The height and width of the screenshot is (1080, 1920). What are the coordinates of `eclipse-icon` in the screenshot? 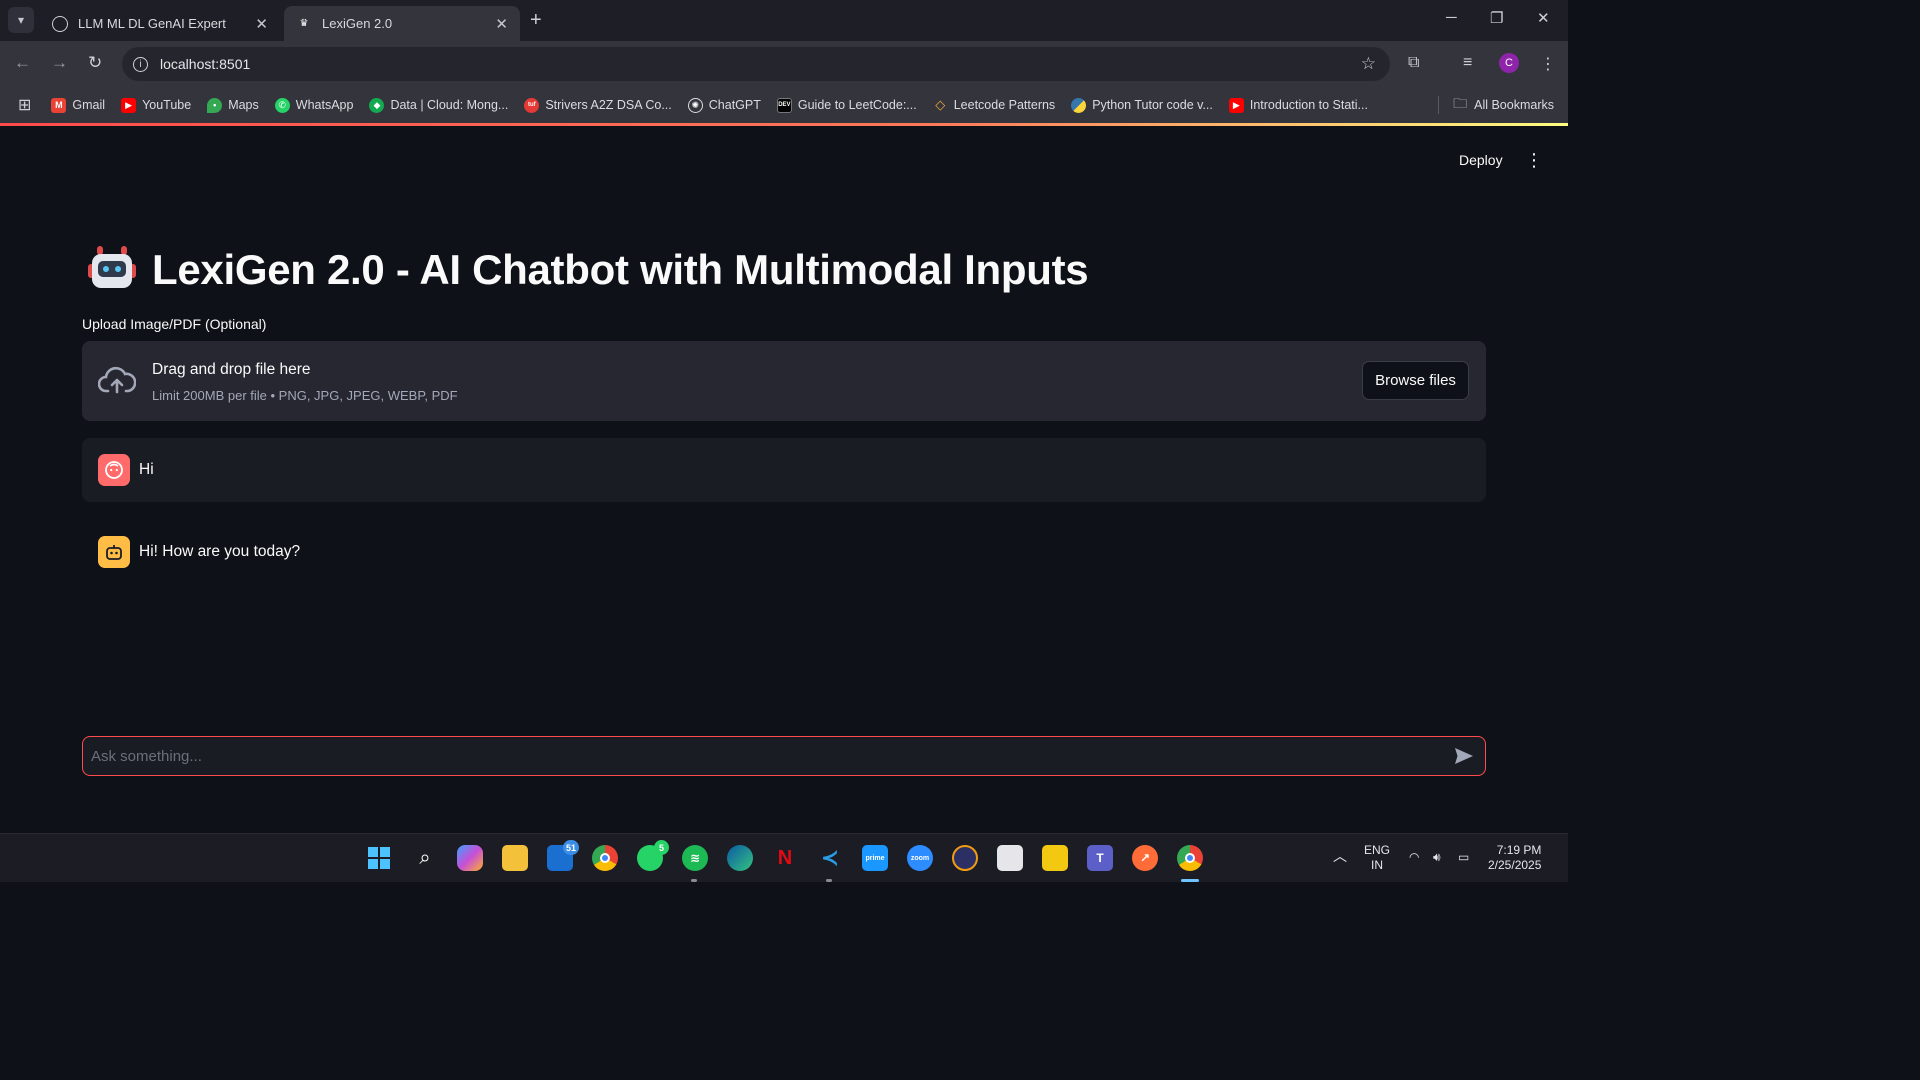 It's located at (965, 858).